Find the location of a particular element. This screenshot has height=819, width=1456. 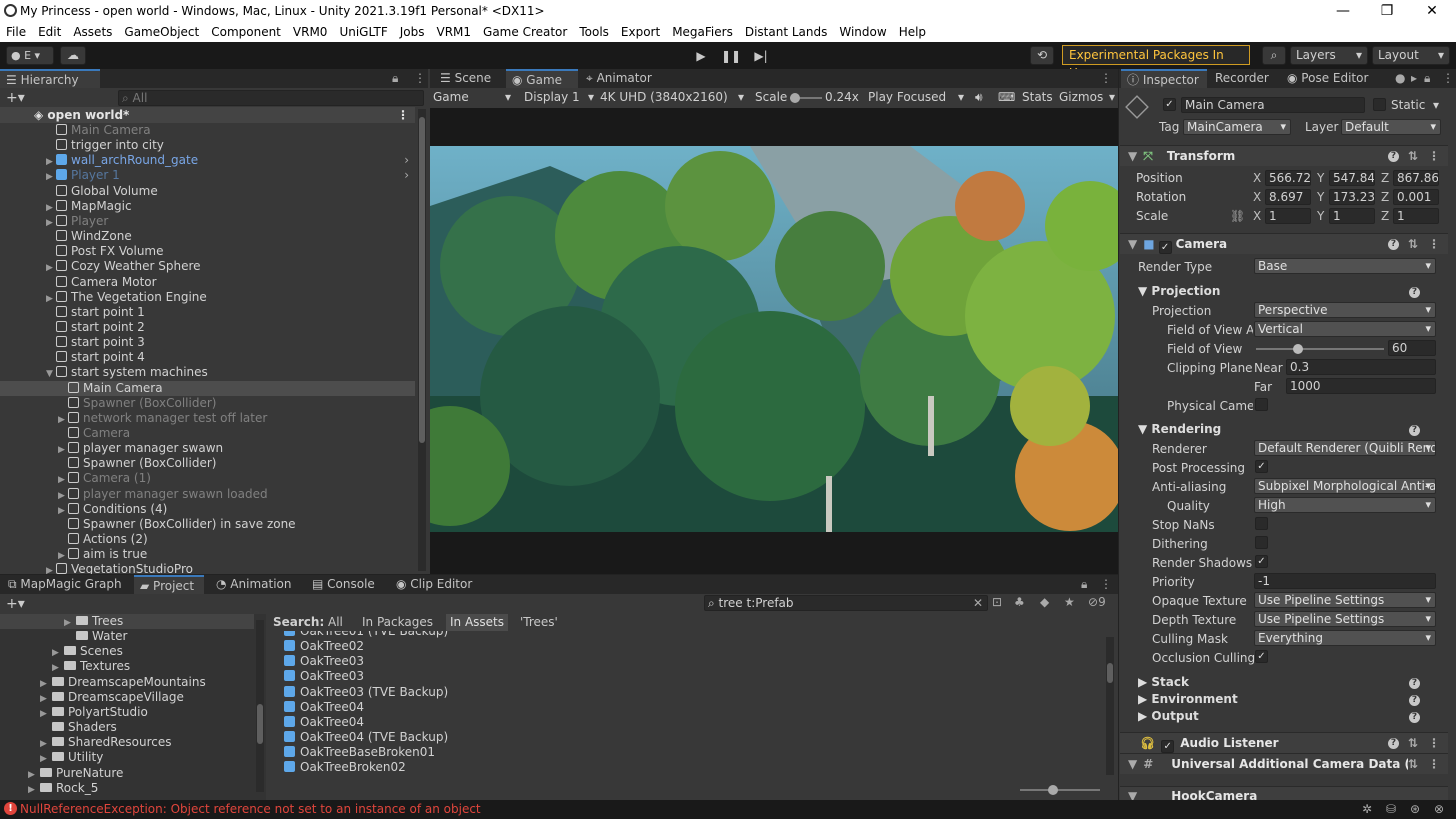

active-checkbox: ✓ is located at coordinates (1169, 104).